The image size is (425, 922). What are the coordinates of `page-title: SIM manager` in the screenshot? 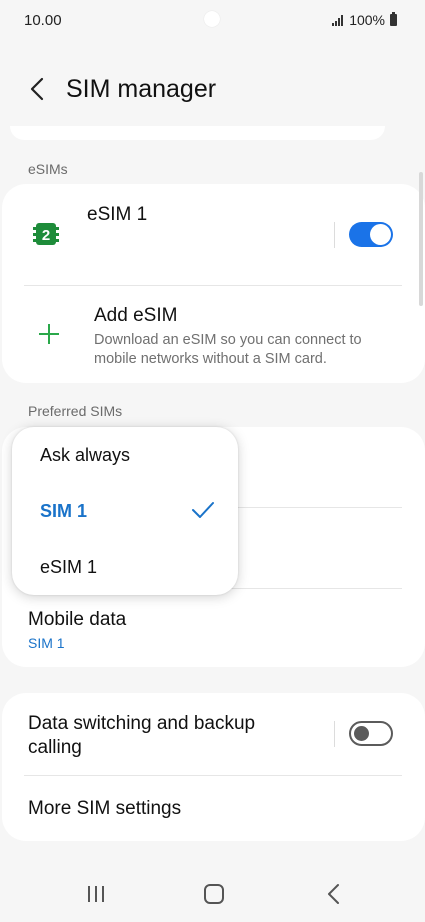 It's located at (141, 89).